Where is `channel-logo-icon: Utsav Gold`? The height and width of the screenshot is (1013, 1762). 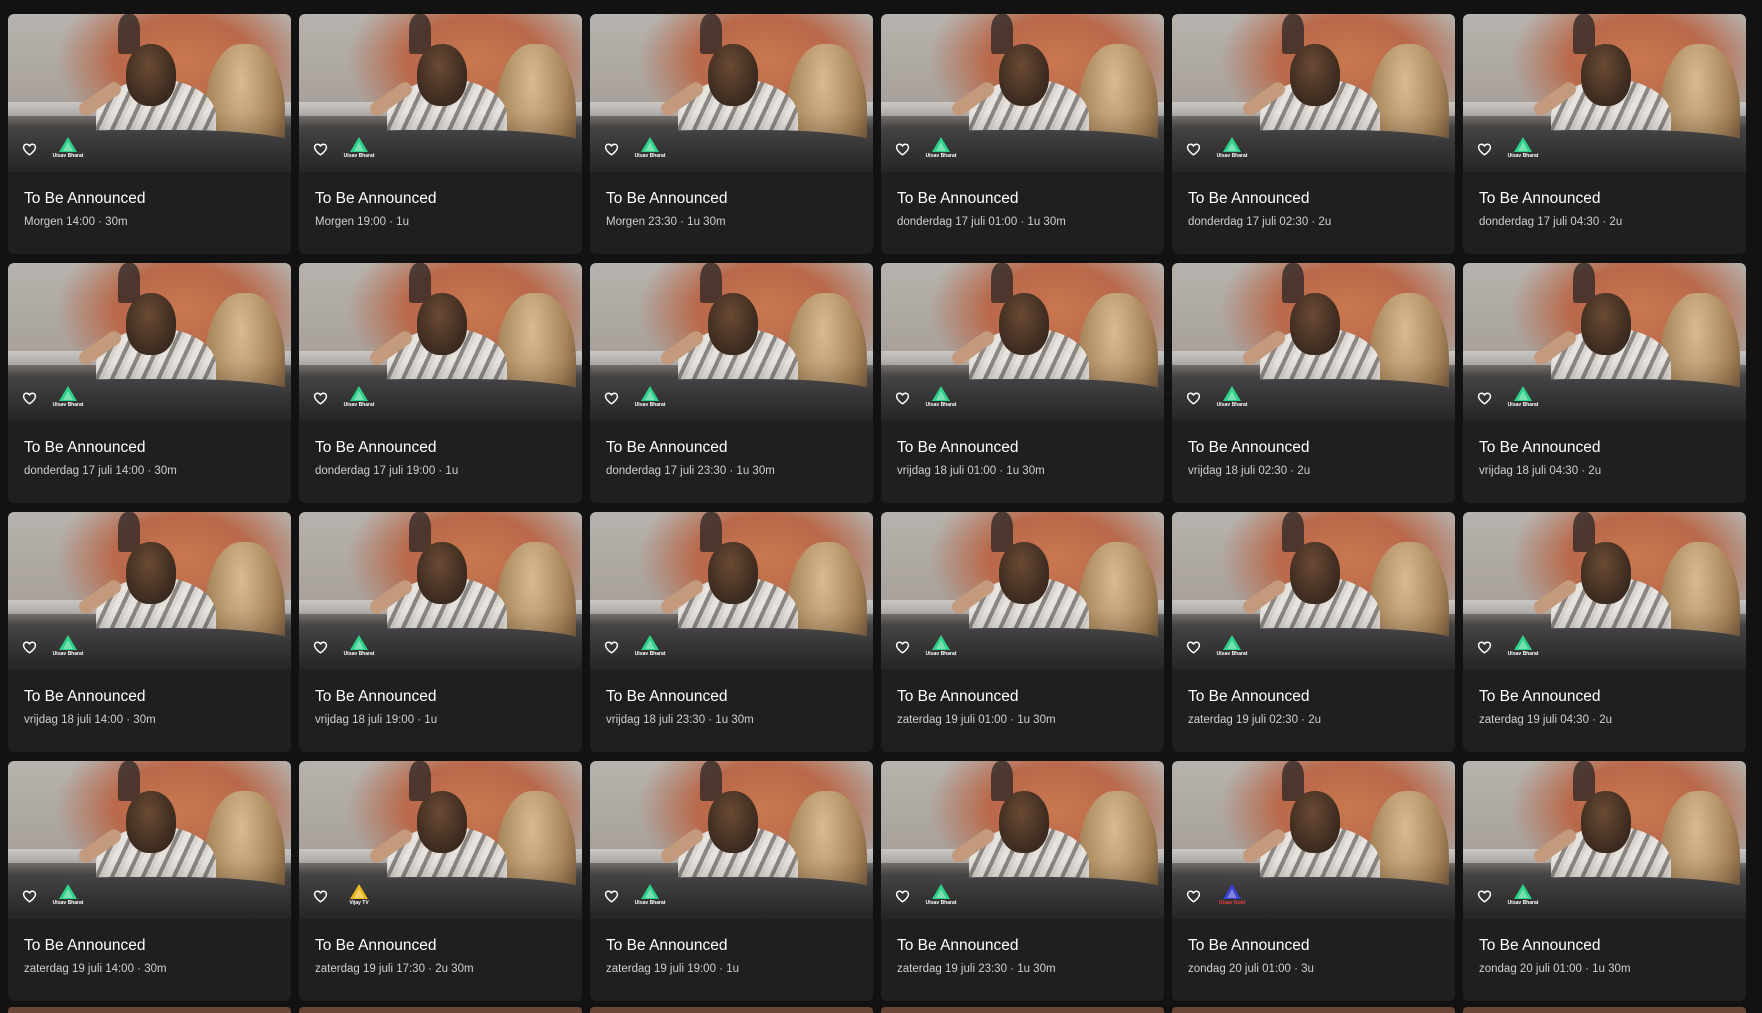
channel-logo-icon: Utsav Gold is located at coordinates (1232, 898).